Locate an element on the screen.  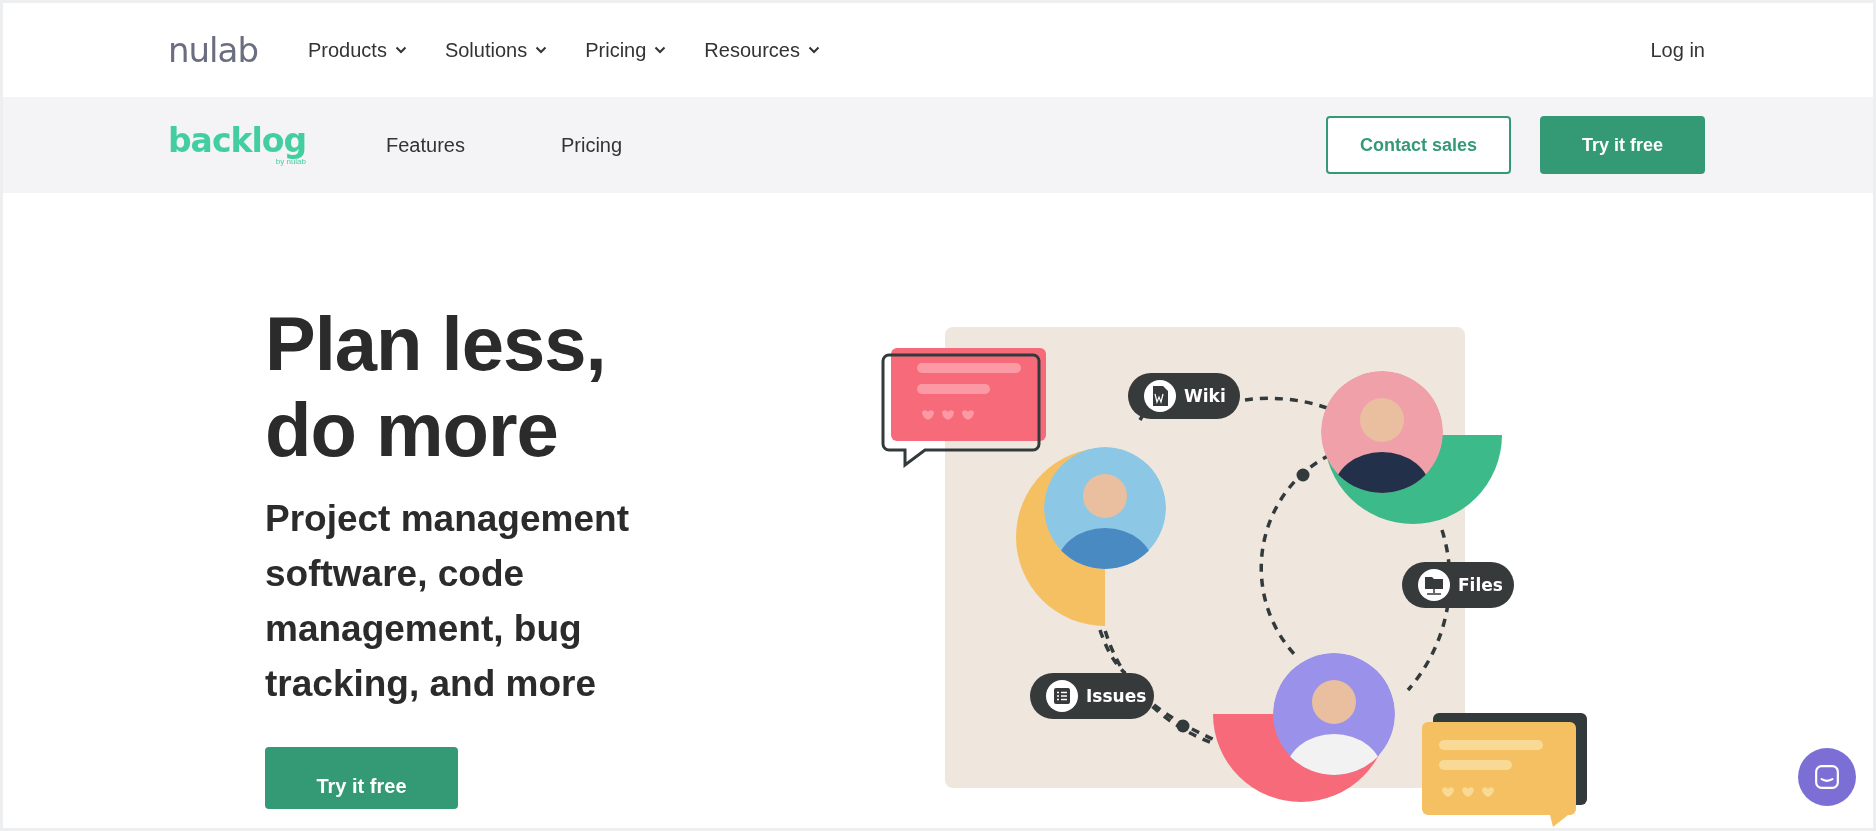
chat-icon is located at coordinates (1827, 777).